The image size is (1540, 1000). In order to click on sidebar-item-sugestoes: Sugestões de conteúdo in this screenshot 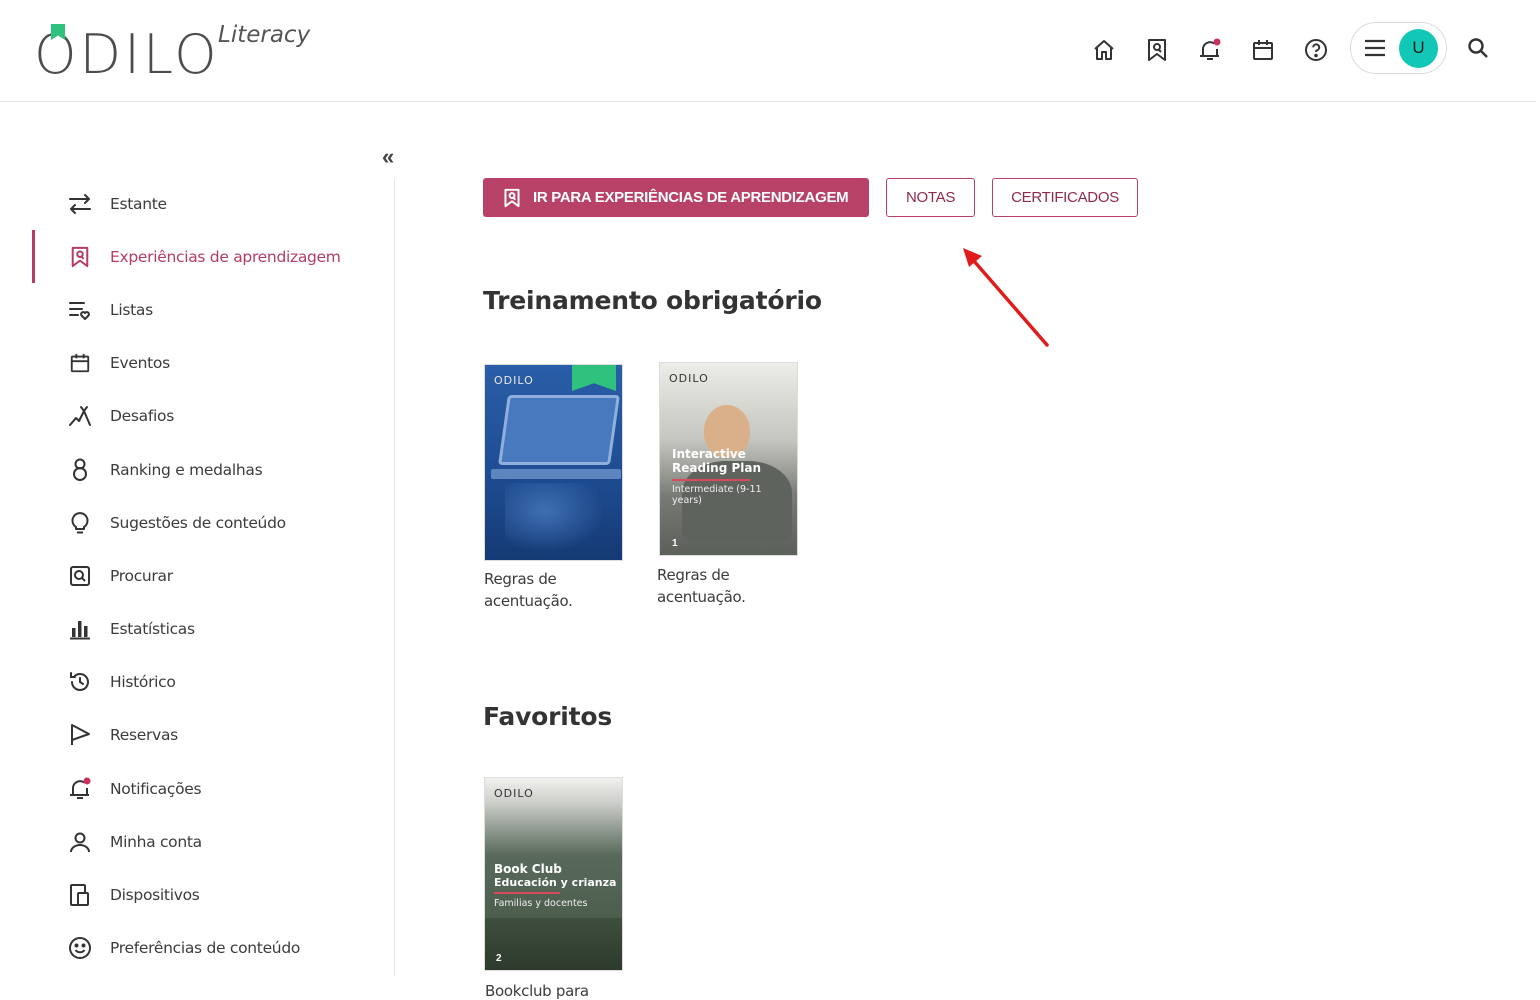, I will do `click(197, 522)`.